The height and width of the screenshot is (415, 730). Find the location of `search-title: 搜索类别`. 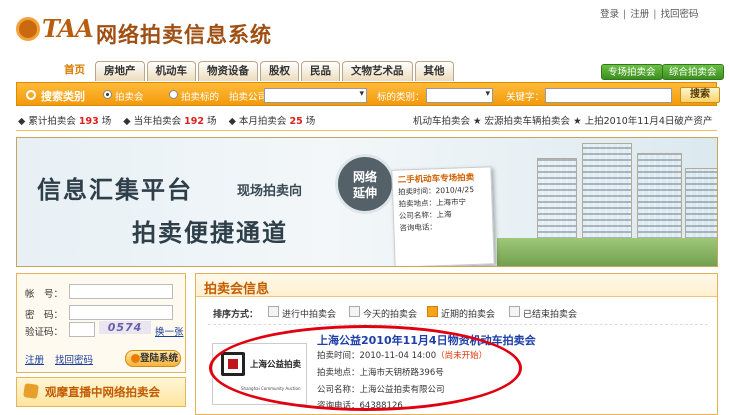

search-title: 搜索类别 is located at coordinates (63, 96).